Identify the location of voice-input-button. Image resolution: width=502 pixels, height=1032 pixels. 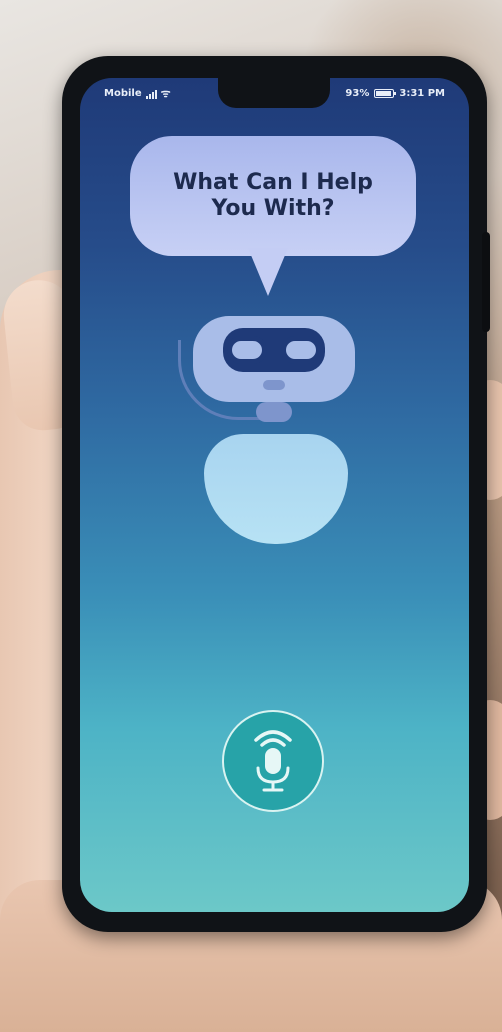
(273, 761).